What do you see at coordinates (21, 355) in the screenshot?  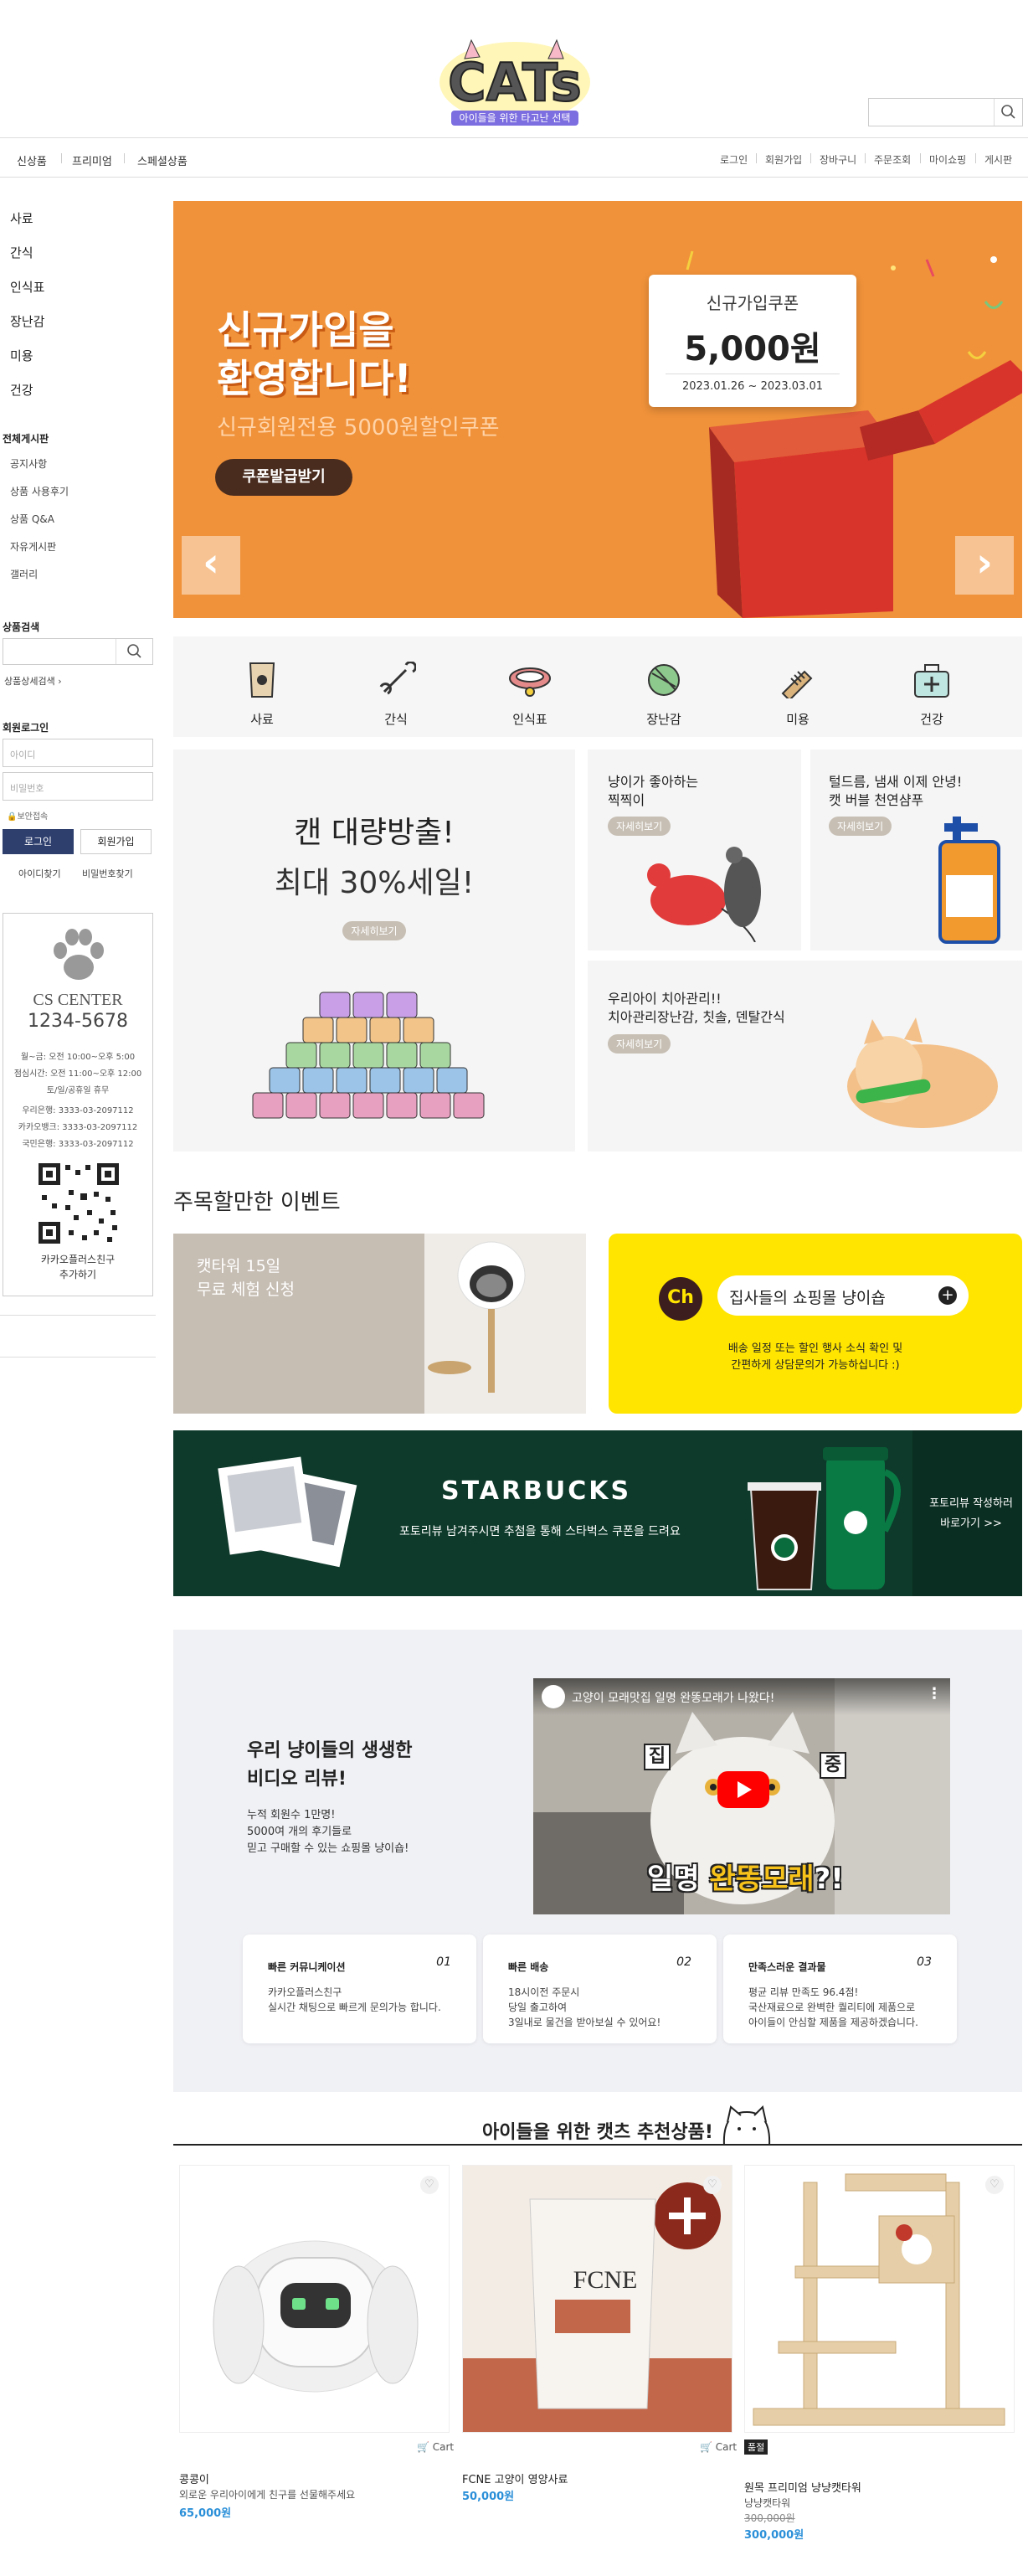 I see `sidebar-cat-grooming: 미용` at bounding box center [21, 355].